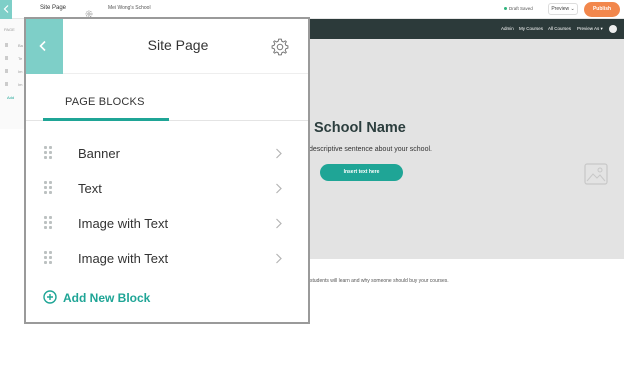 The width and height of the screenshot is (624, 371). What do you see at coordinates (280, 49) in the screenshot?
I see `gear-icon` at bounding box center [280, 49].